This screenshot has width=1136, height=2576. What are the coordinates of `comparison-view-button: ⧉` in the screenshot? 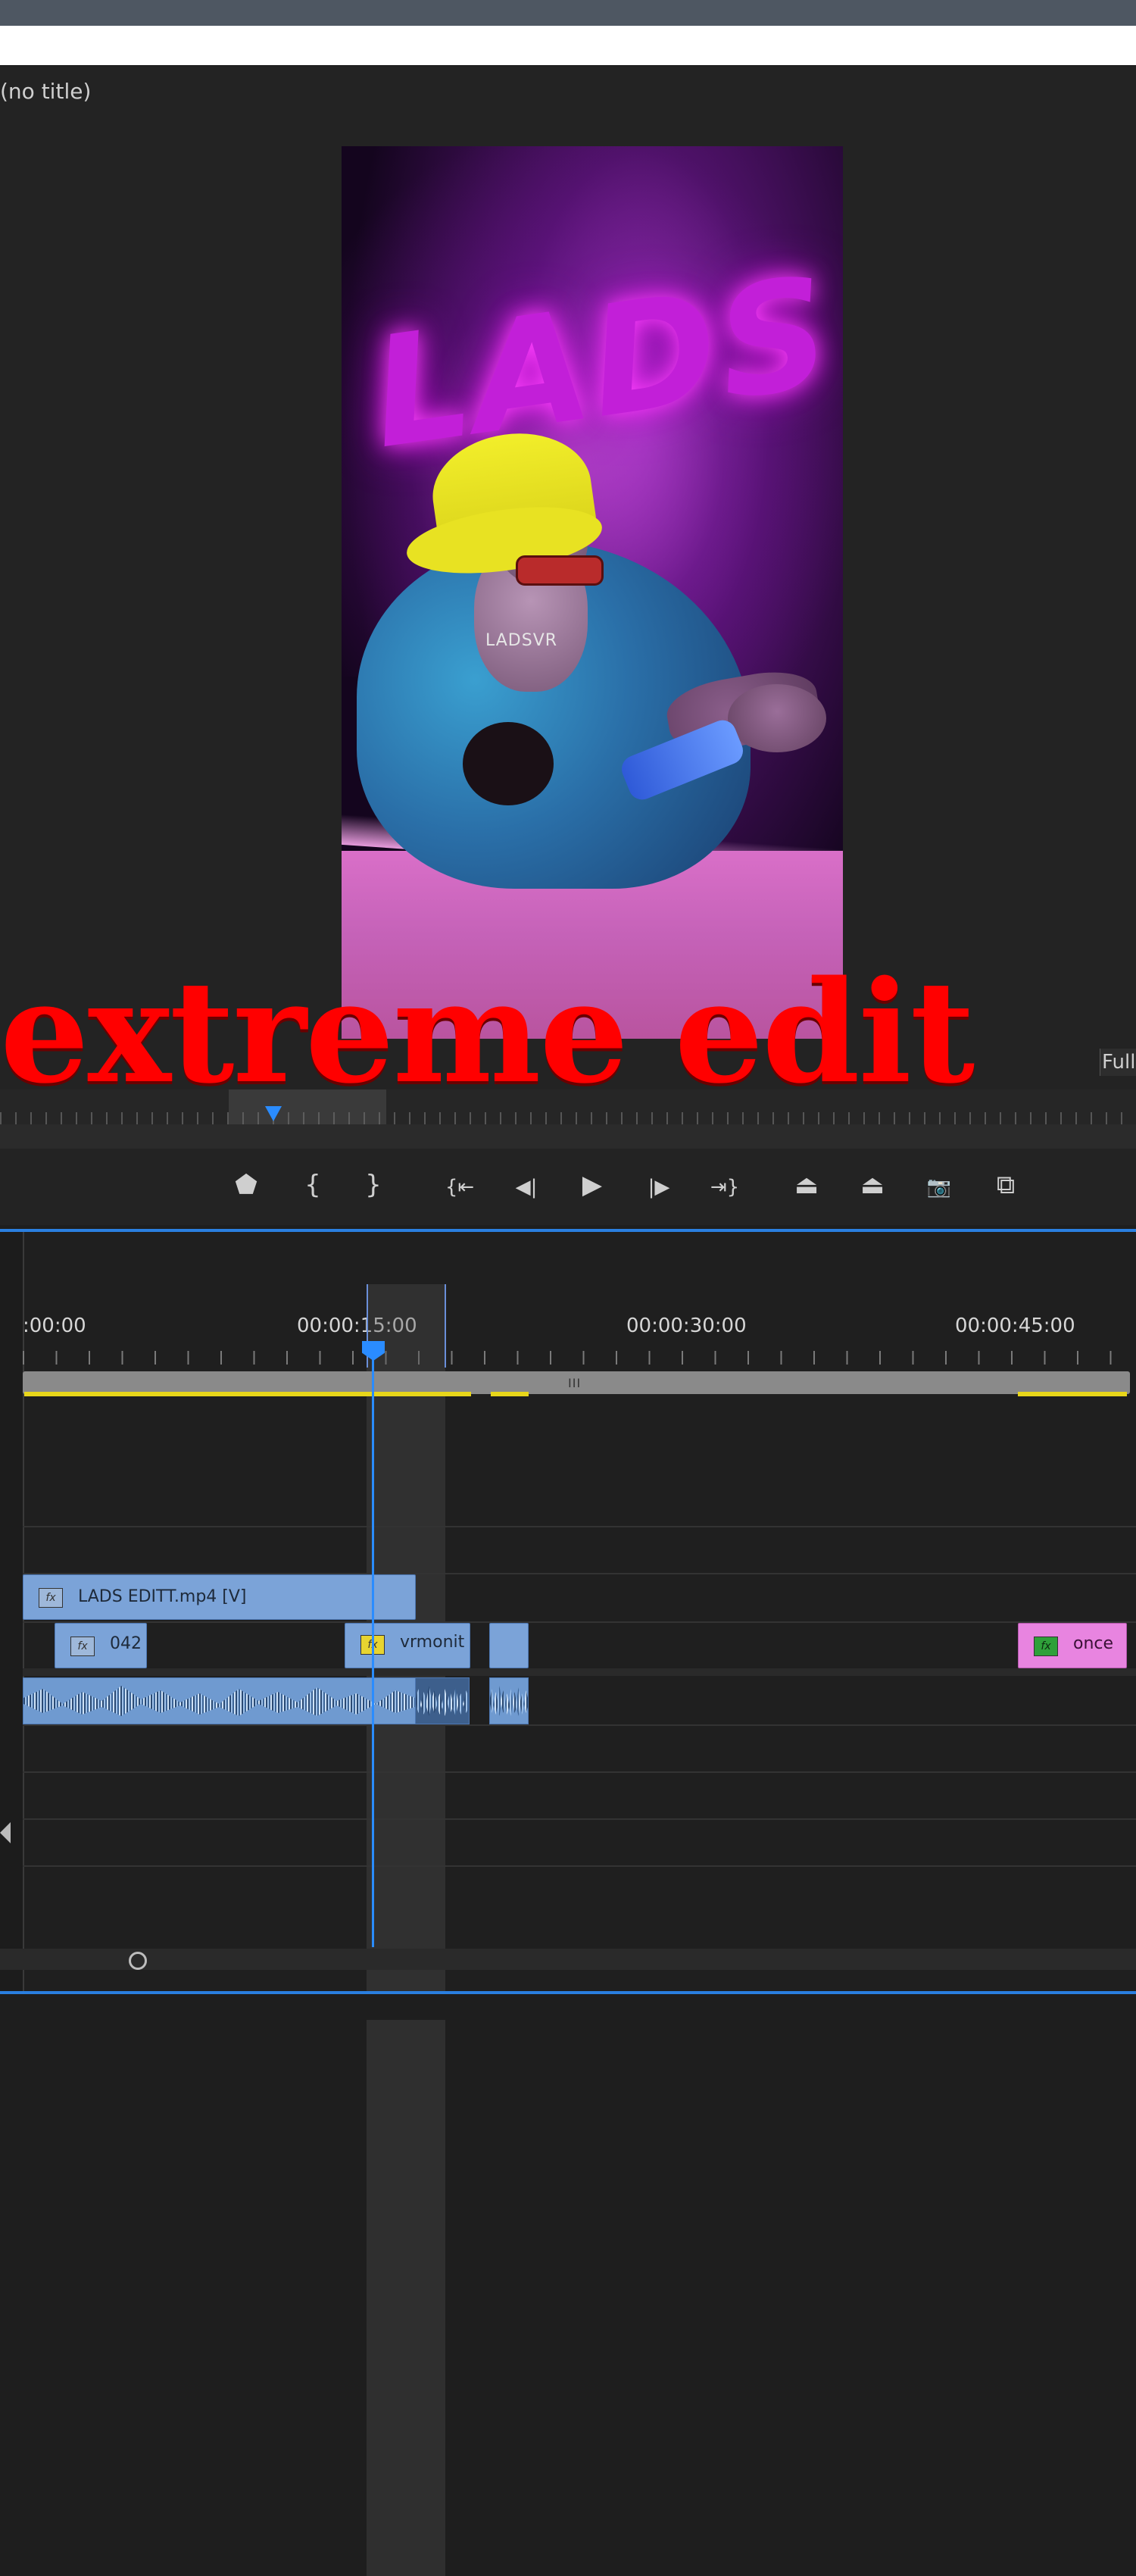 It's located at (1006, 1185).